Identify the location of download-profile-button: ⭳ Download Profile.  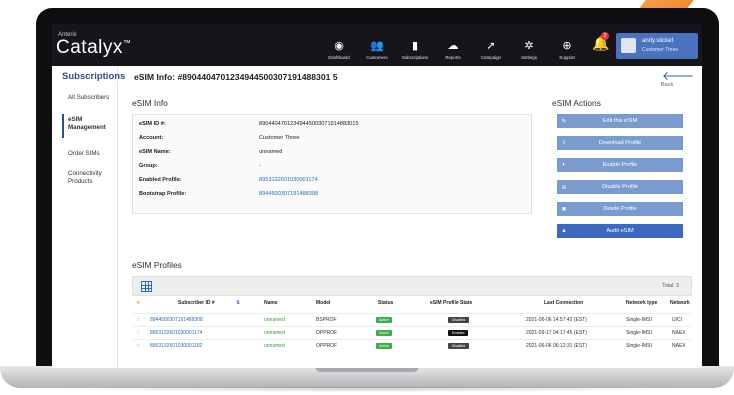
(620, 143).